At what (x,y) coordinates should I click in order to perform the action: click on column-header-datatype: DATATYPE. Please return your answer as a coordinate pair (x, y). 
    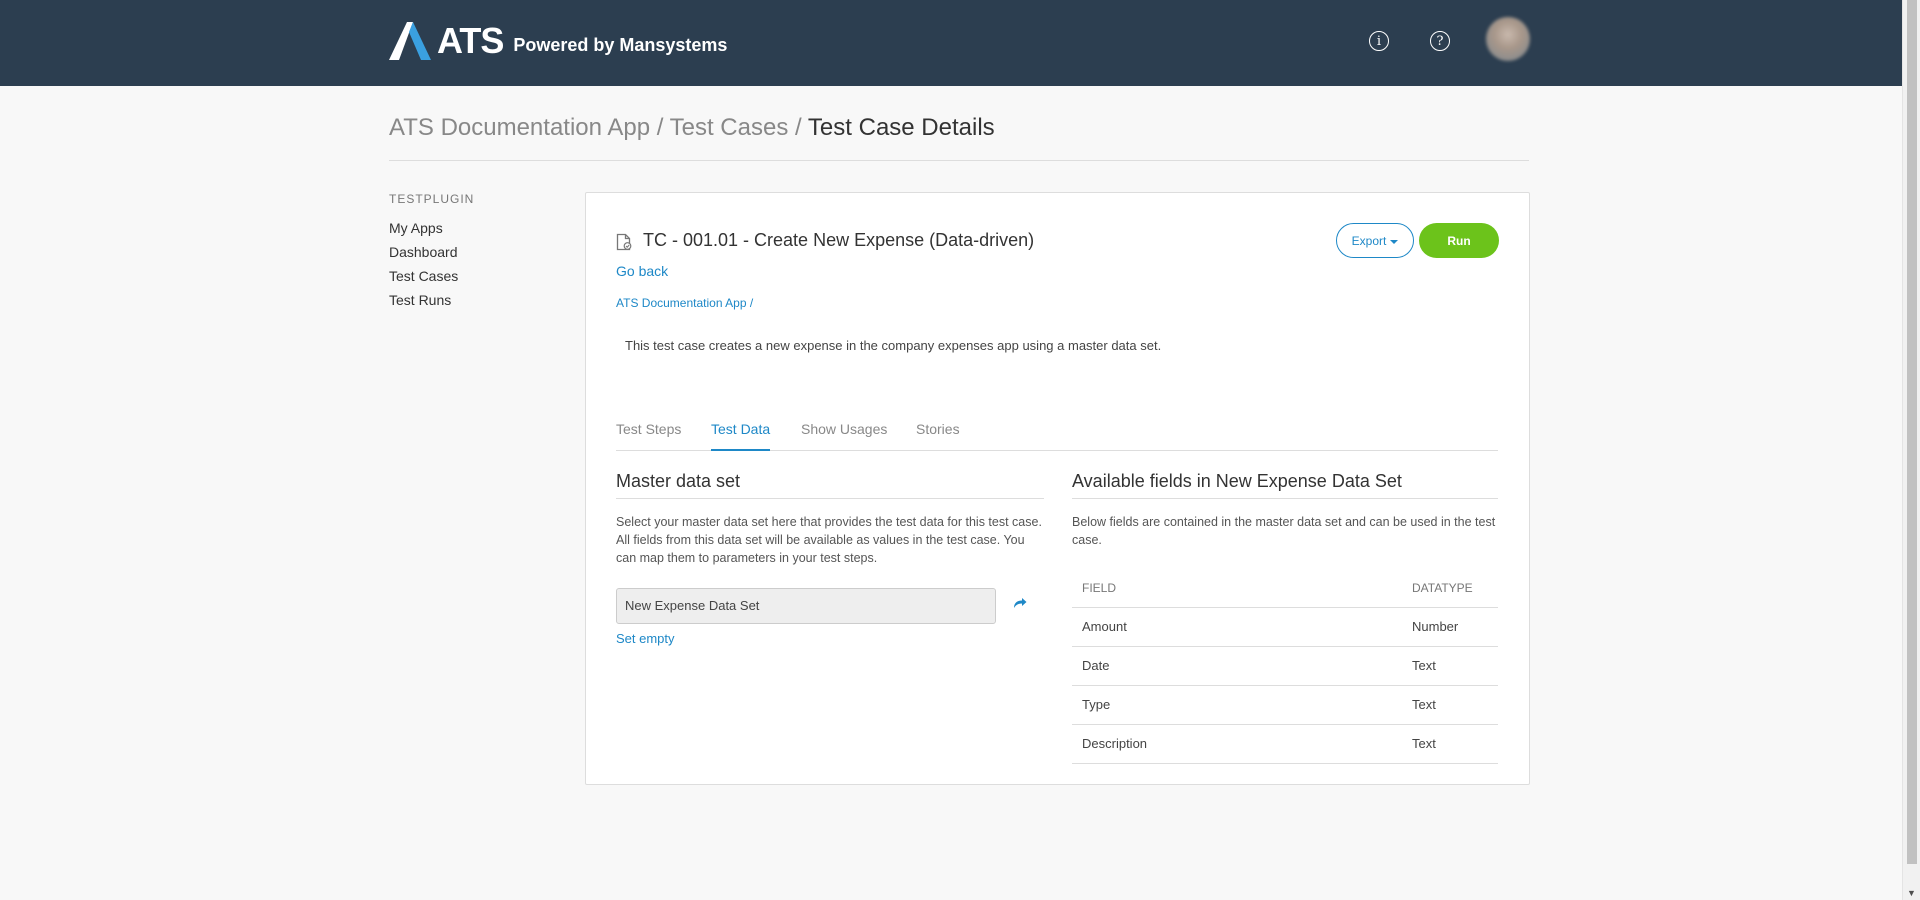
    Looking at the image, I should click on (1450, 588).